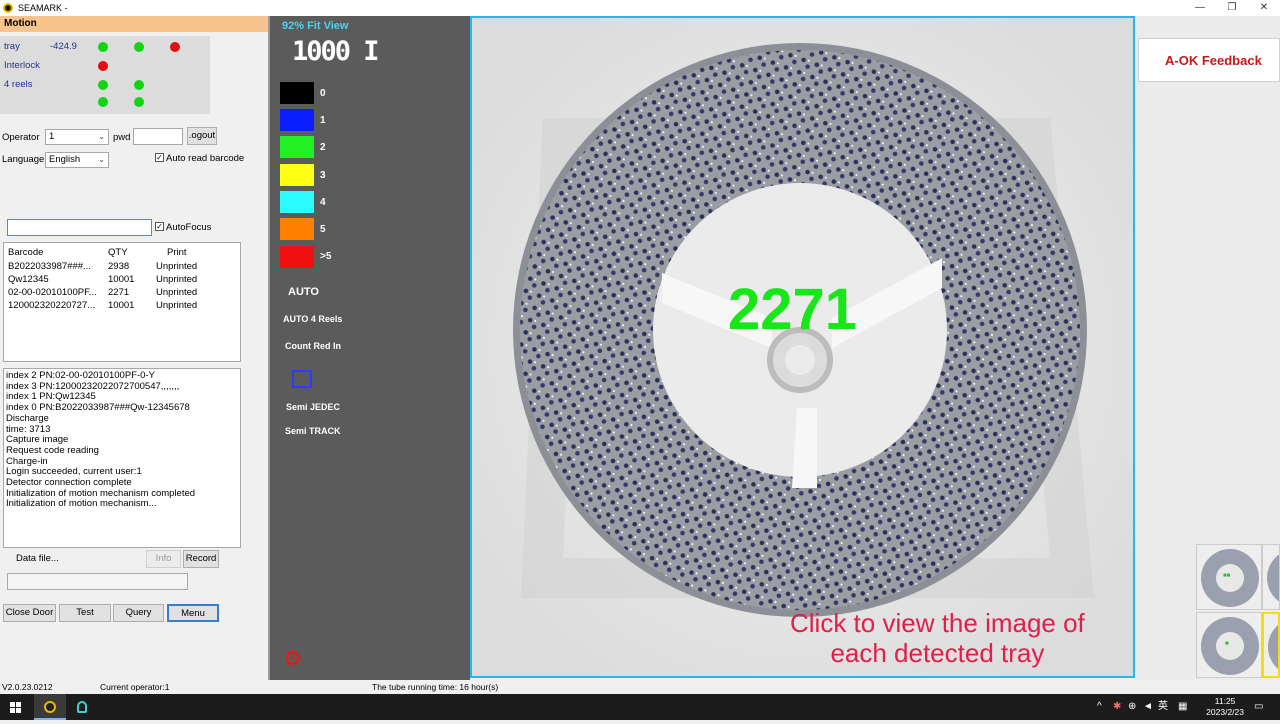 This screenshot has width=1280, height=724. What do you see at coordinates (28, 279) in the screenshot?
I see `list-item: Qw12345` at bounding box center [28, 279].